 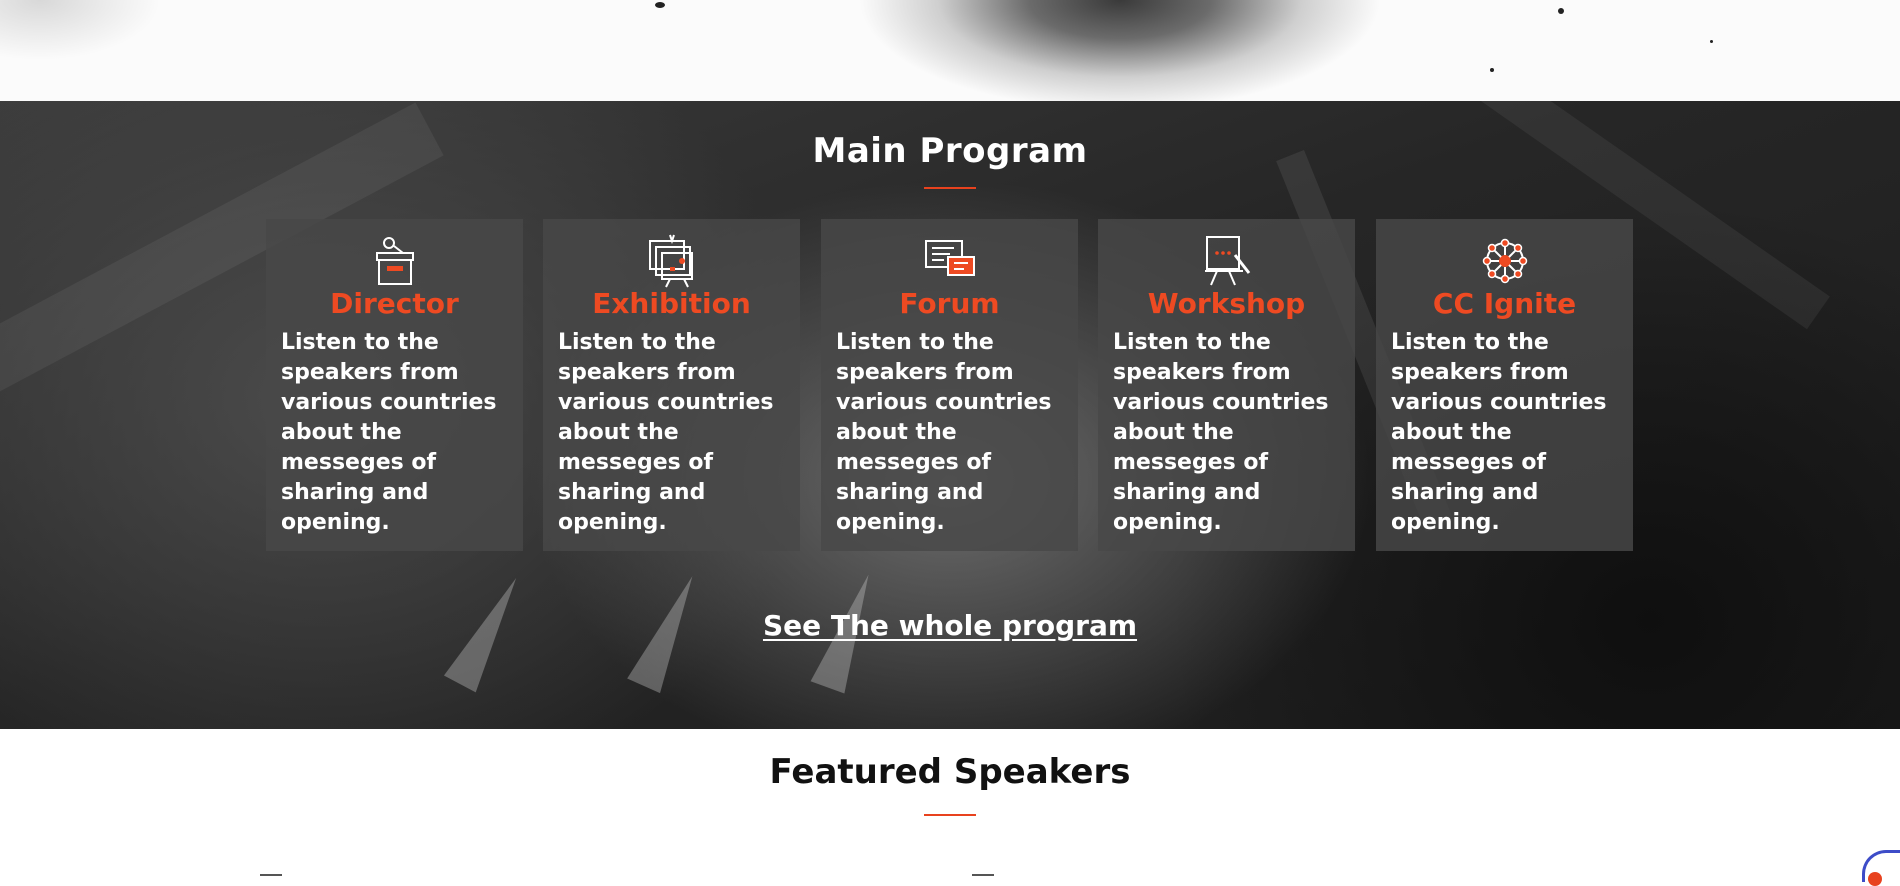 I want to click on card-title: Director, so click(x=394, y=303).